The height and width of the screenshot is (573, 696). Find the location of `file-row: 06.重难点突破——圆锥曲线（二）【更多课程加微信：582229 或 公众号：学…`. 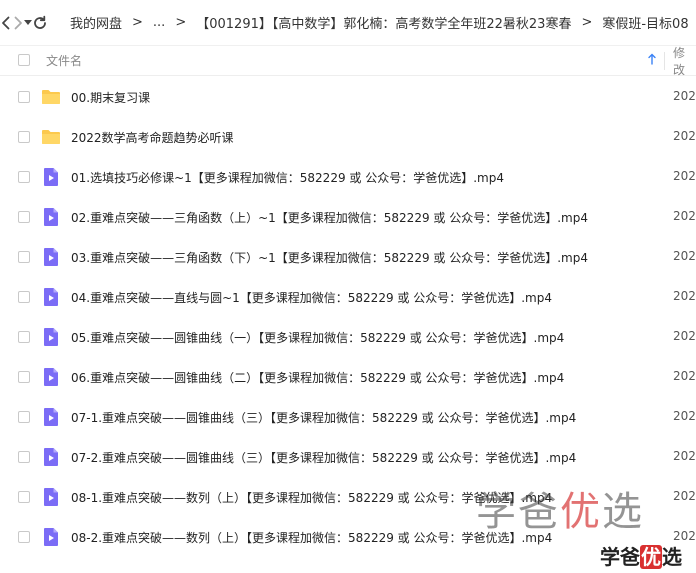

file-row: 06.重难点突破——圆锥曲线（二）【更多课程加微信：582229 或 公众号：学… is located at coordinates (348, 377).